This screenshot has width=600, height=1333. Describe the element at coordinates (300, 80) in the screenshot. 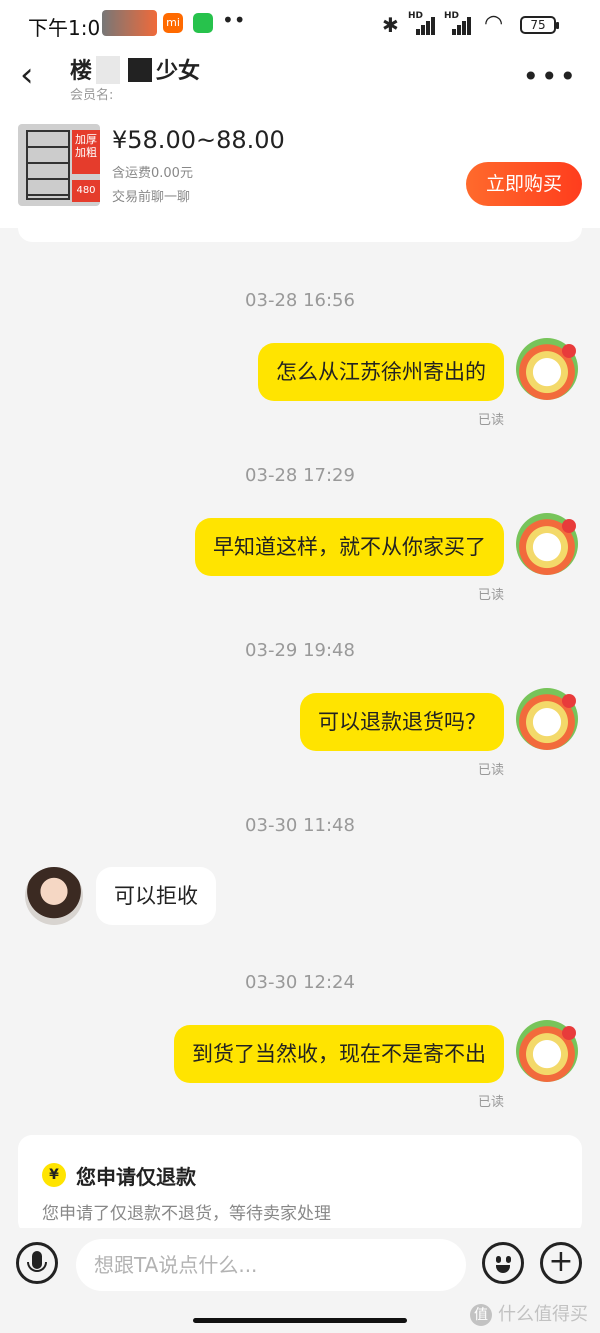

I see `chat-header: ‹ 楼 少女 会员名: •••` at that location.